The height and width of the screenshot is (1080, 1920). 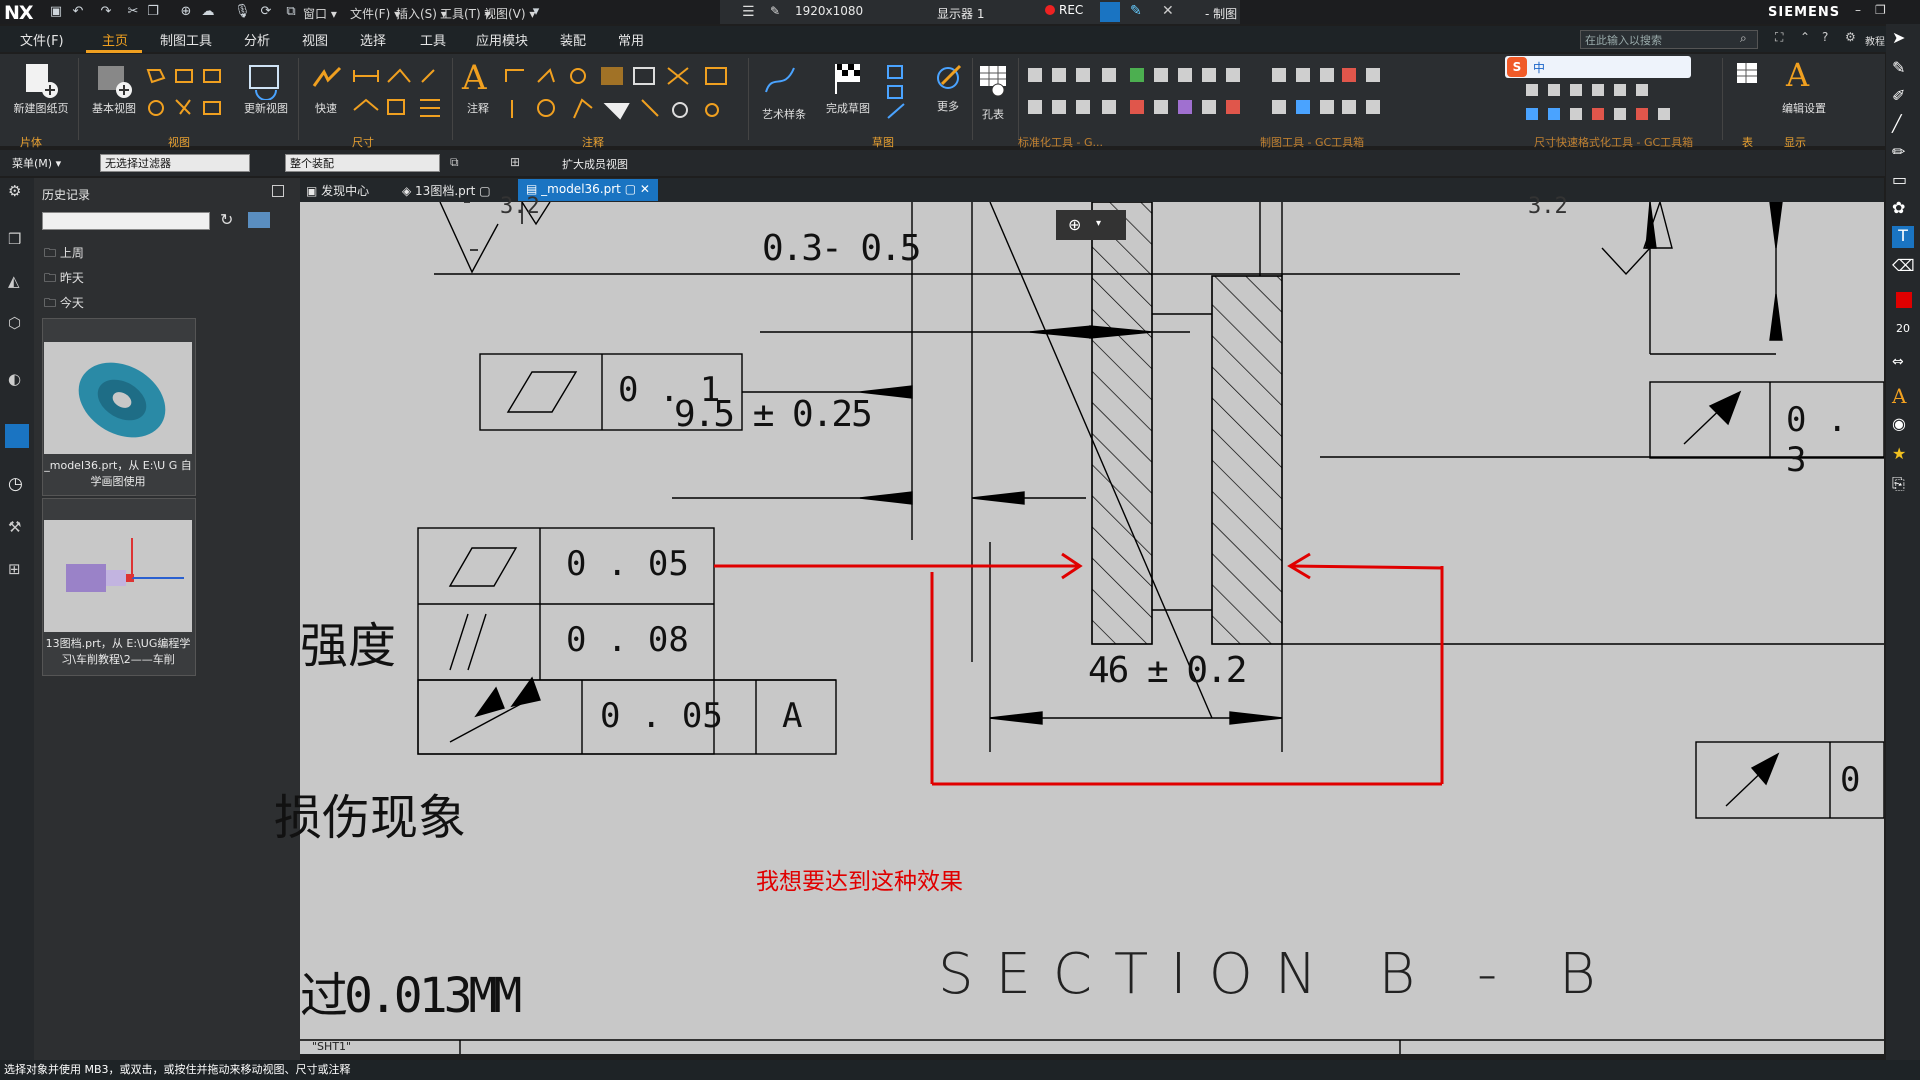 What do you see at coordinates (1903, 333) in the screenshot?
I see `size-value-icon: 20` at bounding box center [1903, 333].